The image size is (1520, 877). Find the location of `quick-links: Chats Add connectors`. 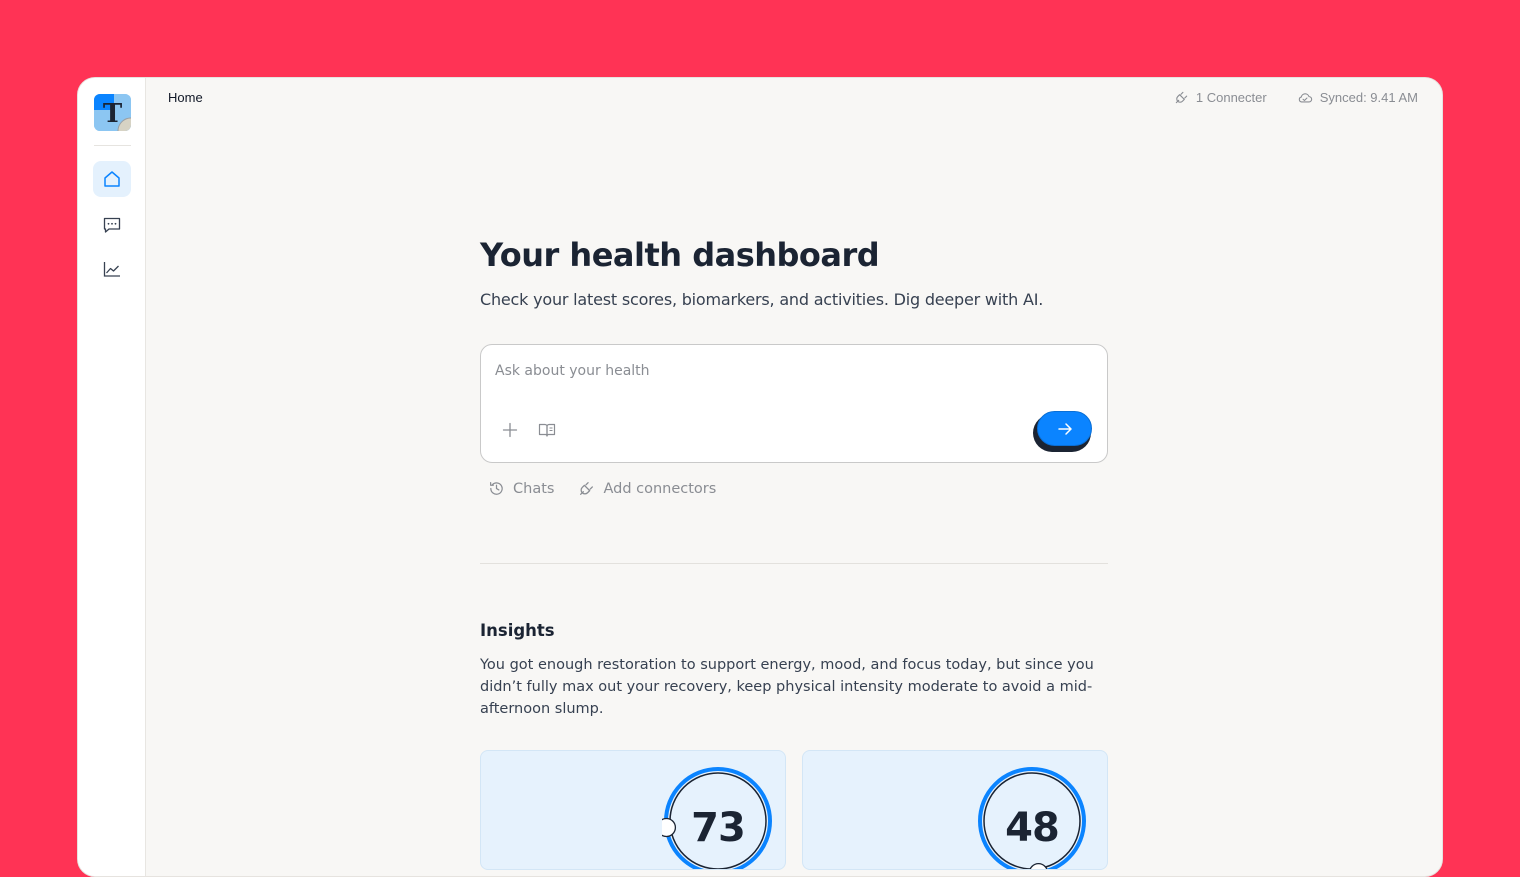

quick-links: Chats Add connectors is located at coordinates (602, 488).